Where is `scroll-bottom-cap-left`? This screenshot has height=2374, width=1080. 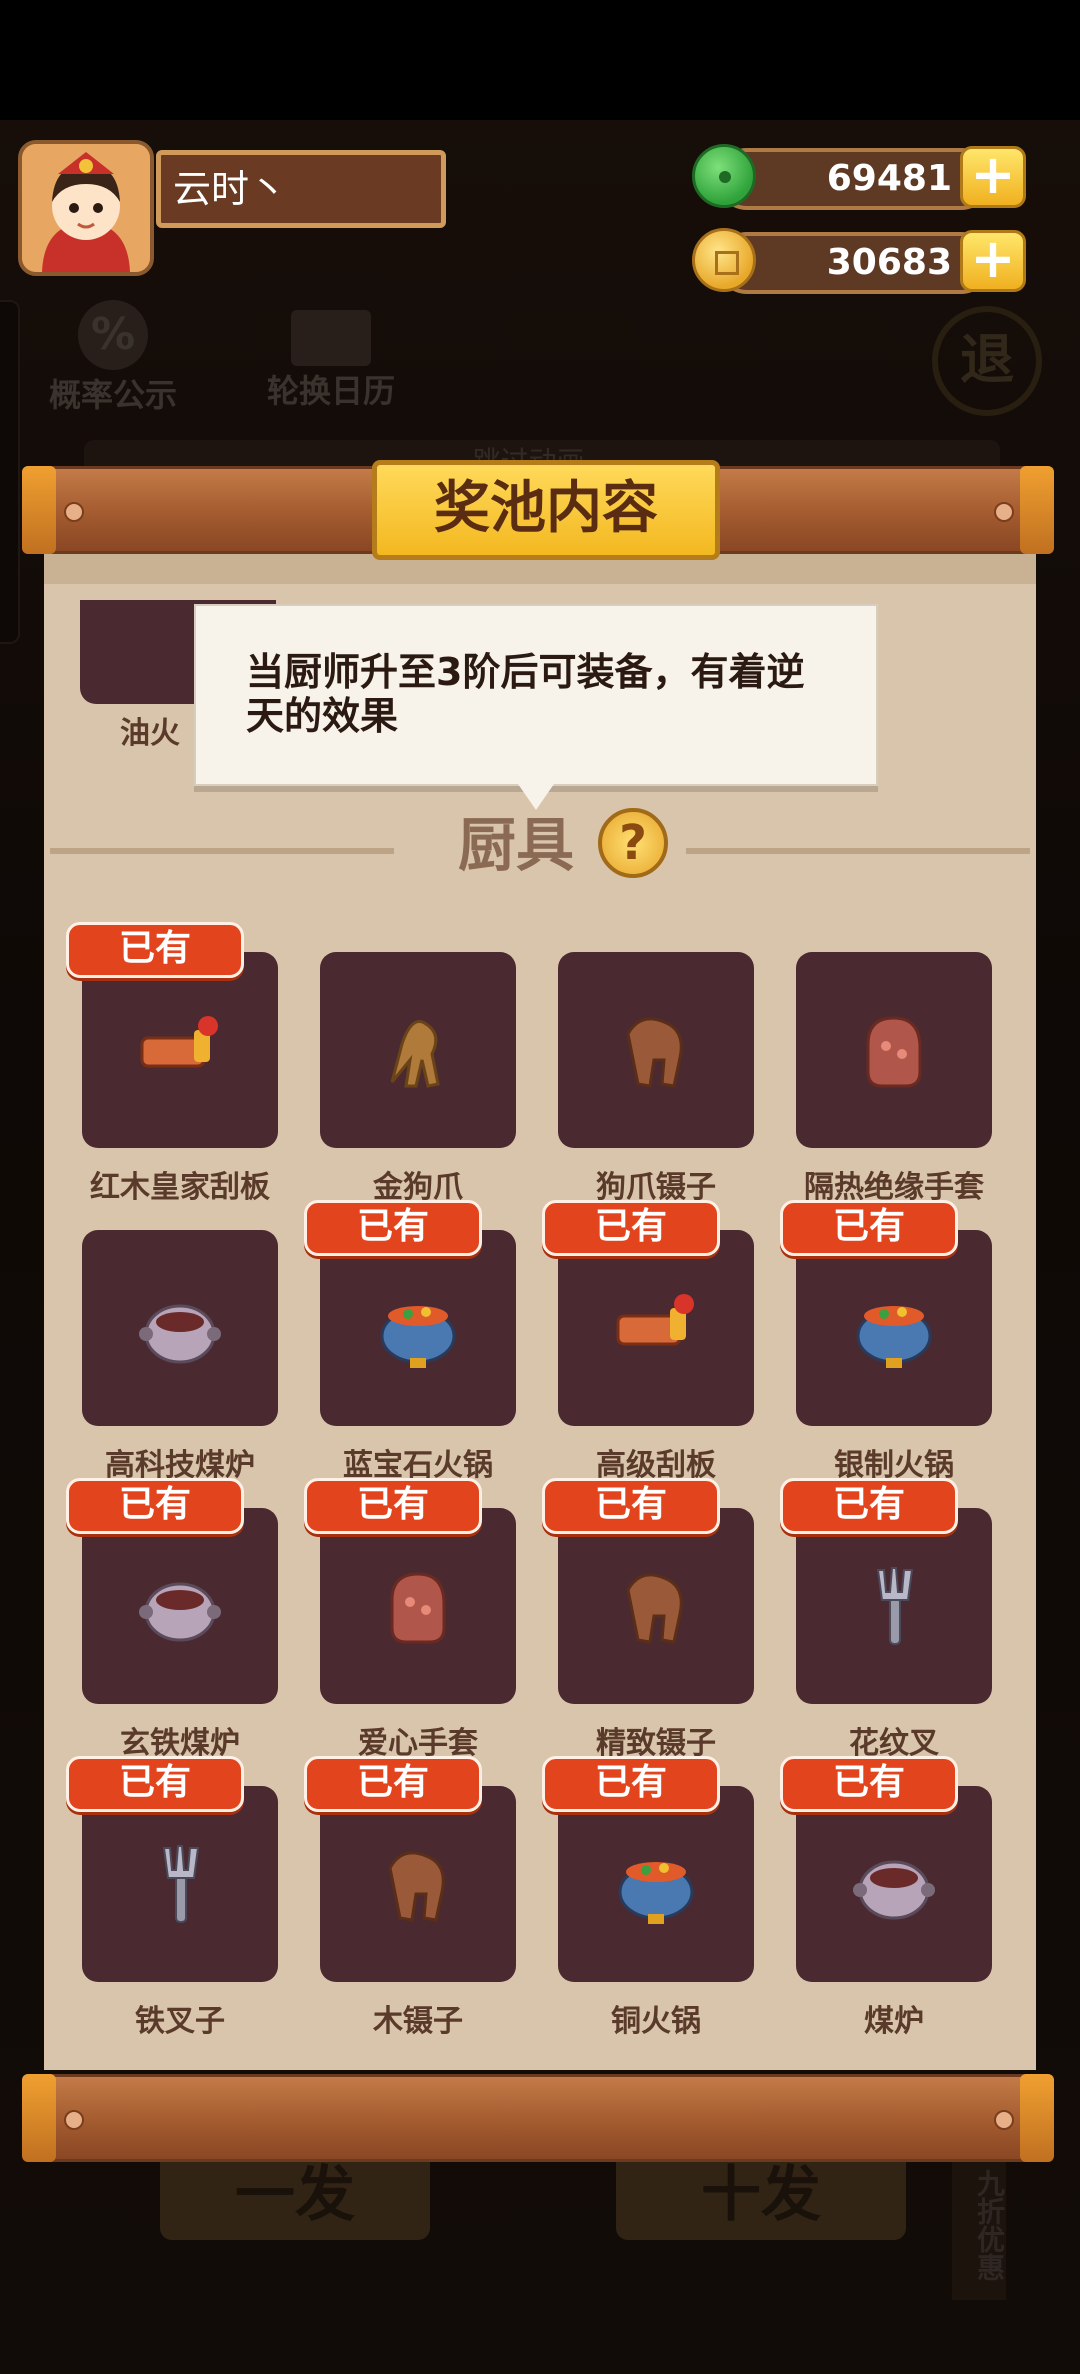
scroll-bottom-cap-left is located at coordinates (39, 2118).